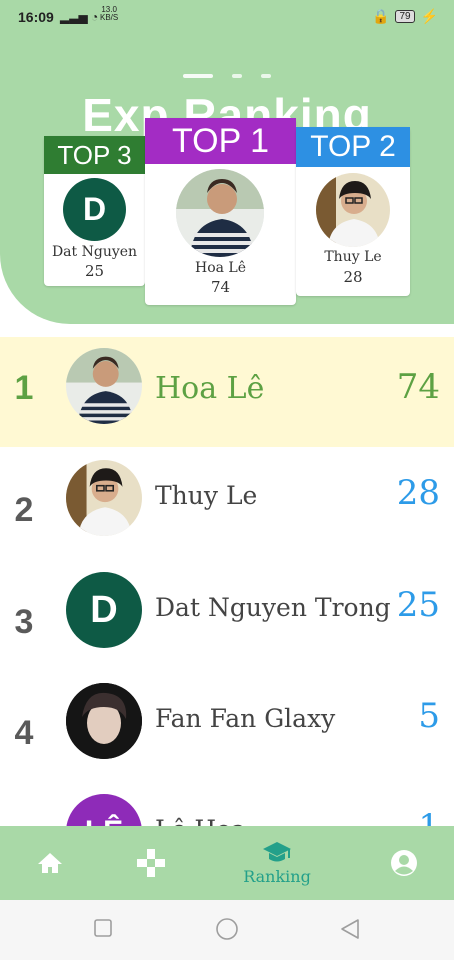  I want to click on podium-score: 25, so click(94, 271).